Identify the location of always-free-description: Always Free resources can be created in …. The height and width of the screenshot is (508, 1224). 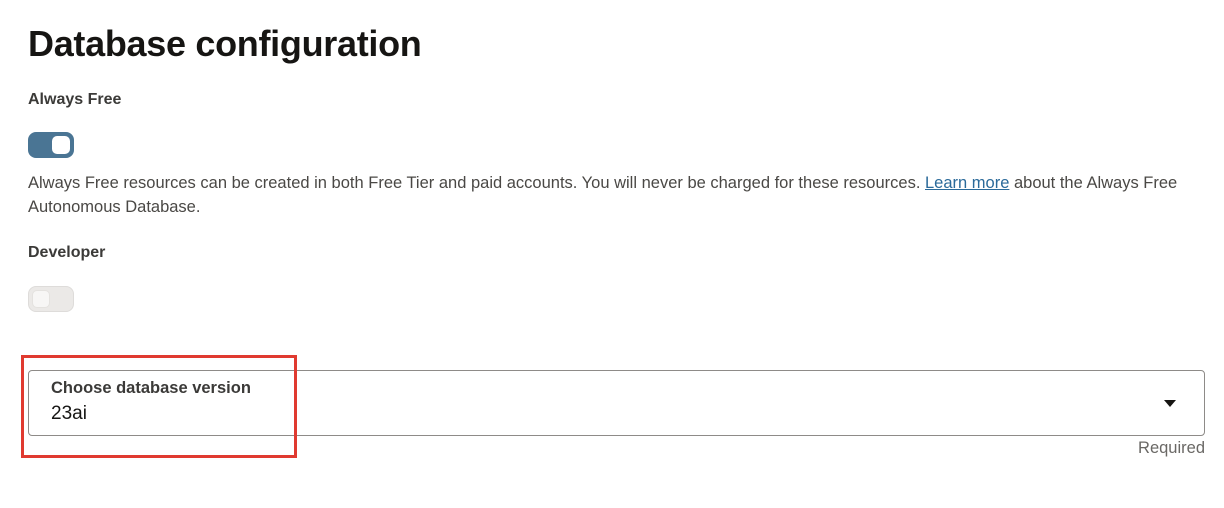
(618, 195).